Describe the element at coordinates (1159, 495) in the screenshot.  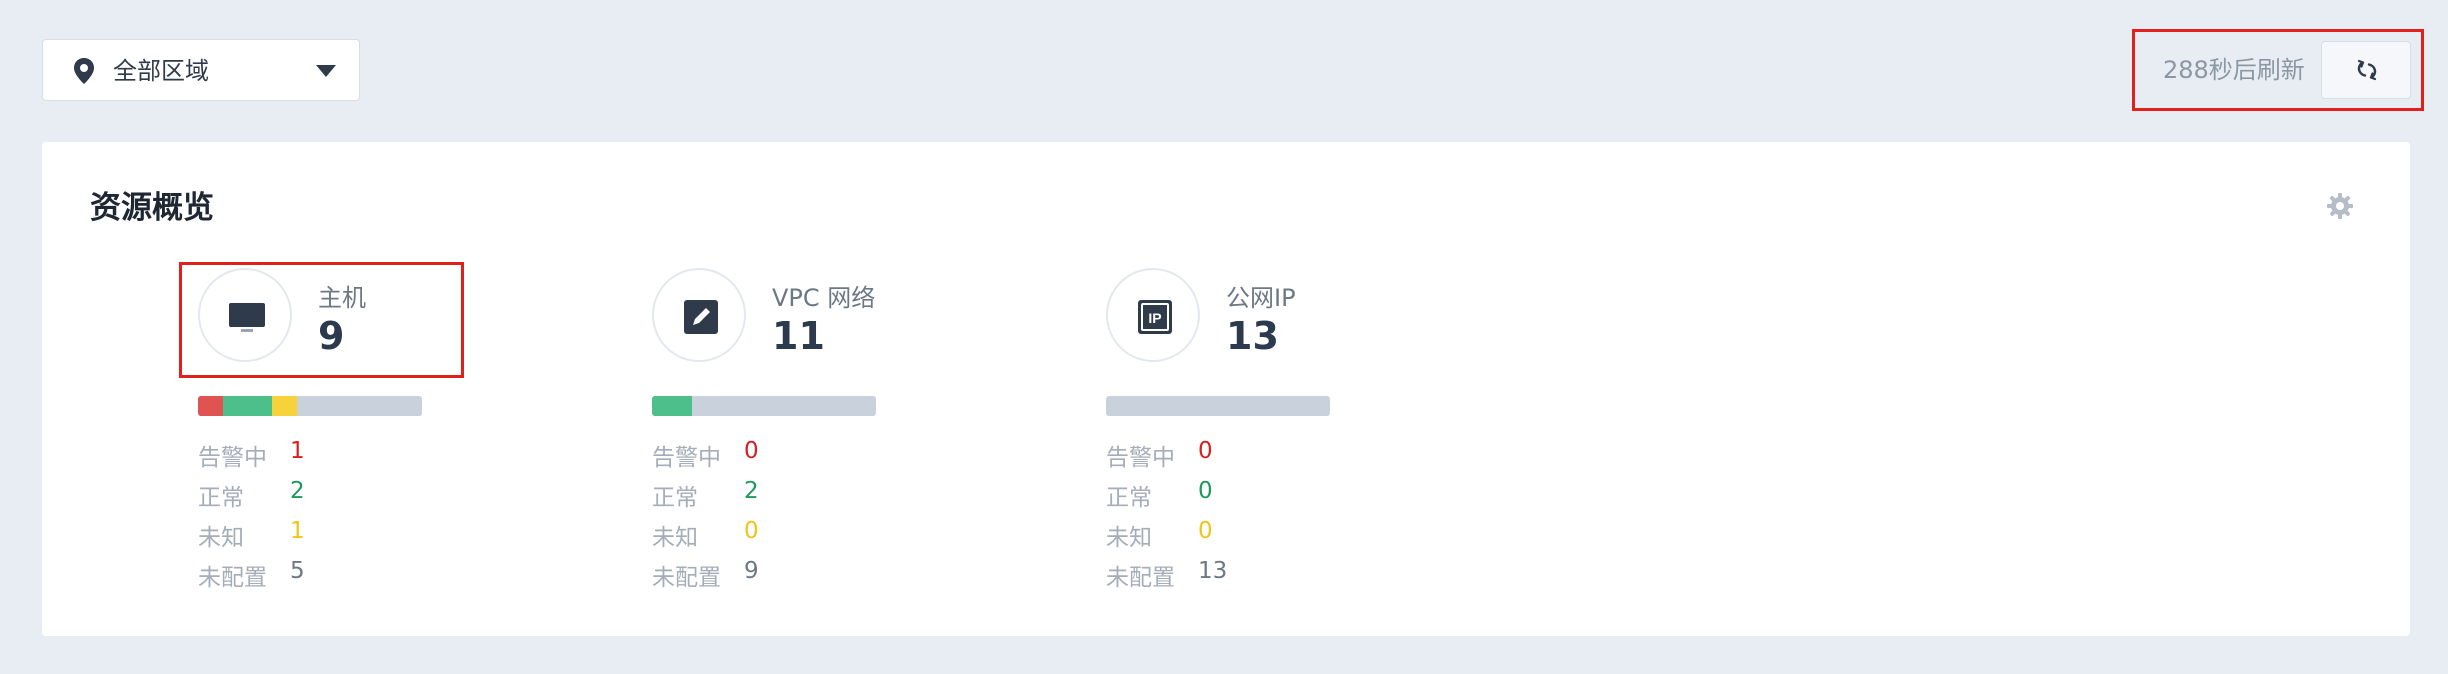
I see `stat-row: 正常 0` at that location.